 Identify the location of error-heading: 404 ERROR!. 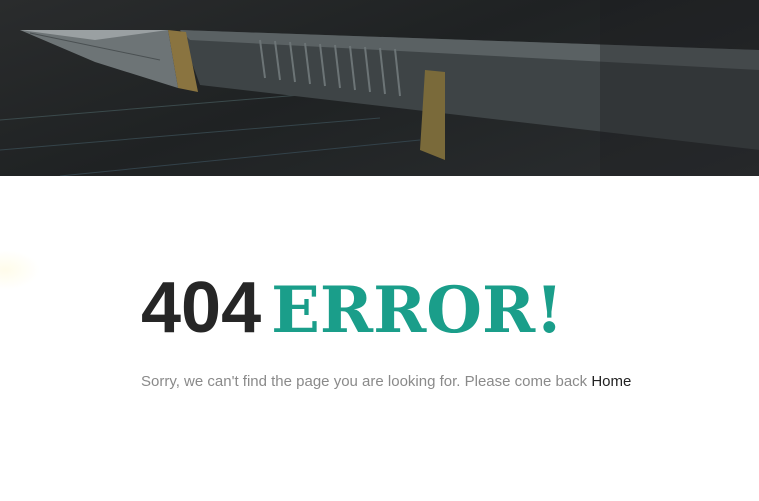
(441, 309).